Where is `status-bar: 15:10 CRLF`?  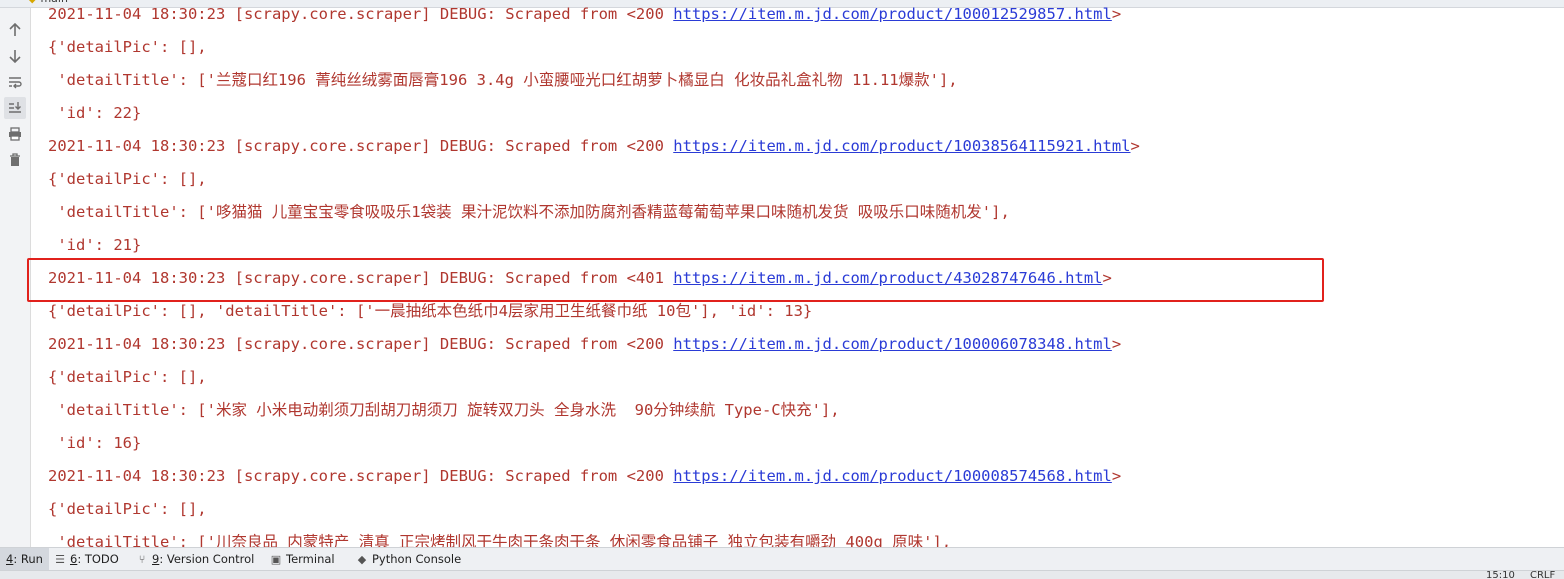
status-bar: 15:10 CRLF is located at coordinates (782, 574).